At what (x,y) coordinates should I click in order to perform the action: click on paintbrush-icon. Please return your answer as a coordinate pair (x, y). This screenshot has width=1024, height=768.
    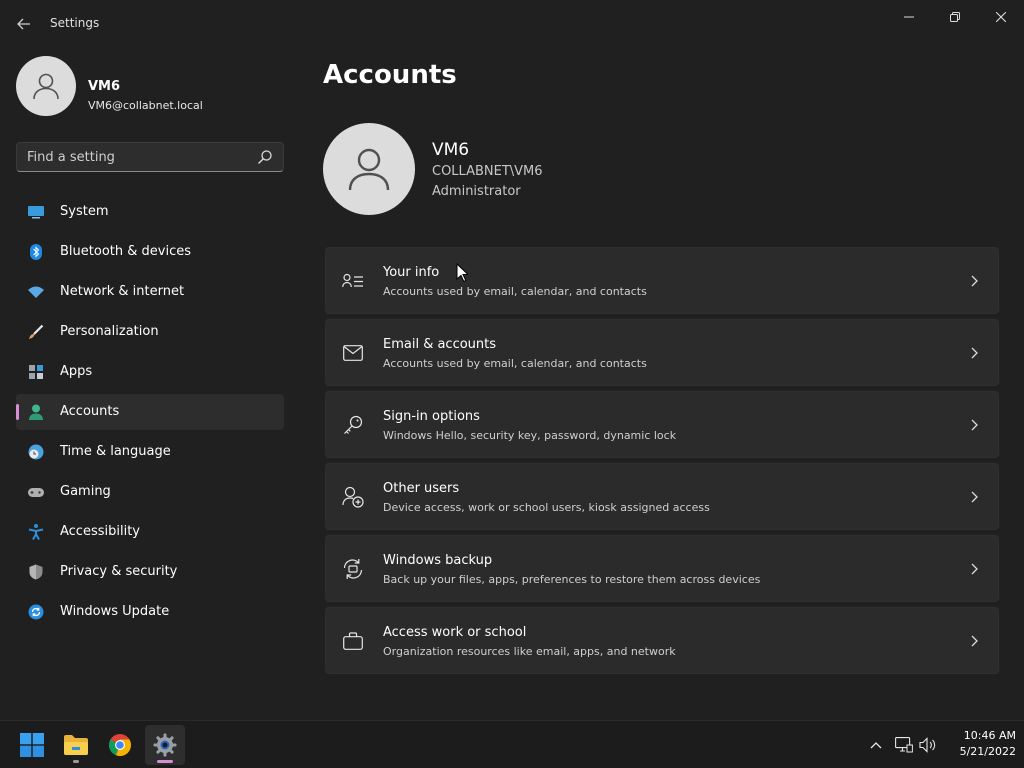
    Looking at the image, I should click on (36, 332).